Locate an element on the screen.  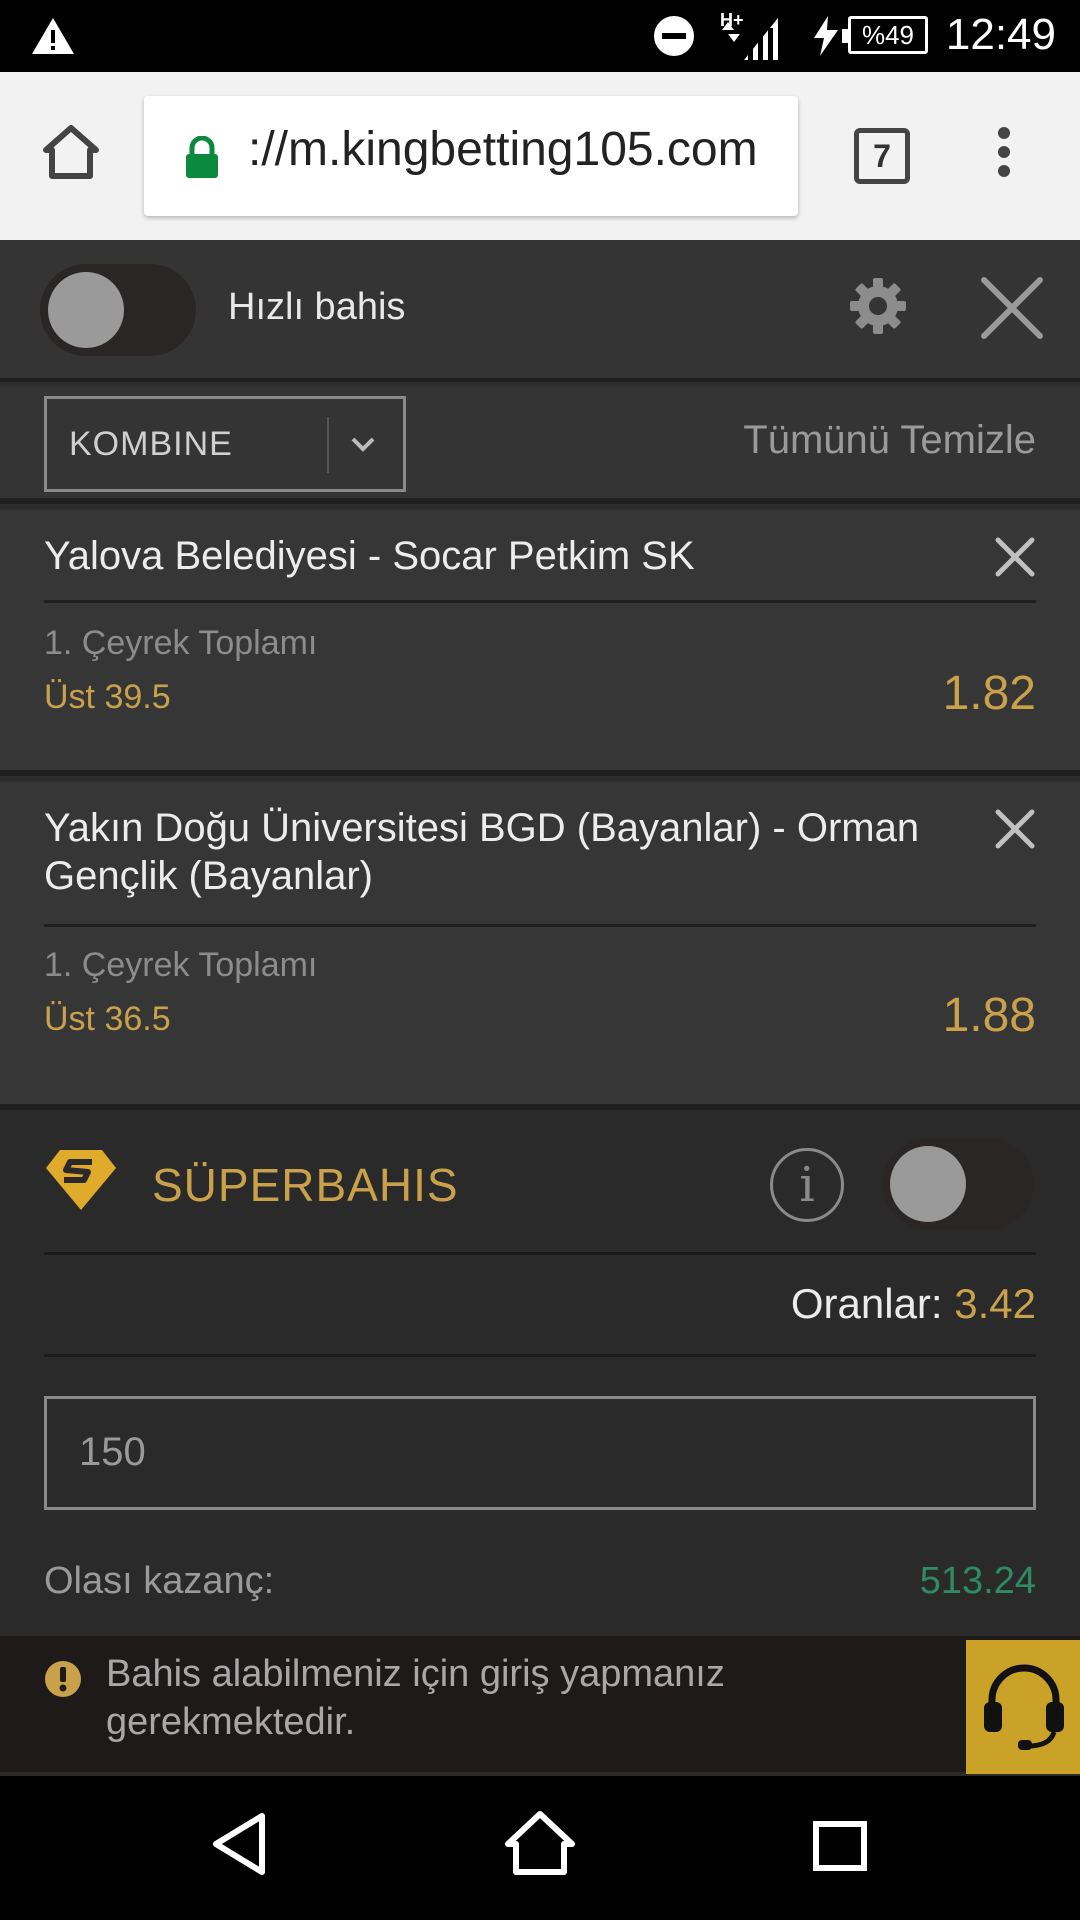
home-icon is located at coordinates (71, 154).